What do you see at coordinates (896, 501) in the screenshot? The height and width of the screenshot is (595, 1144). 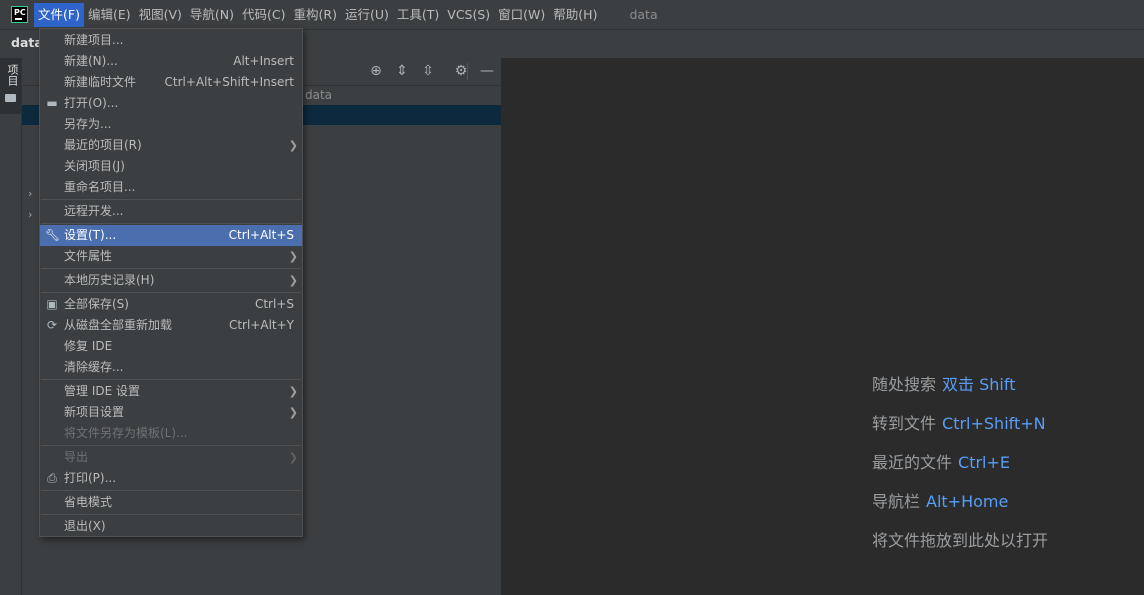 I see `hint-text: 导航栏` at bounding box center [896, 501].